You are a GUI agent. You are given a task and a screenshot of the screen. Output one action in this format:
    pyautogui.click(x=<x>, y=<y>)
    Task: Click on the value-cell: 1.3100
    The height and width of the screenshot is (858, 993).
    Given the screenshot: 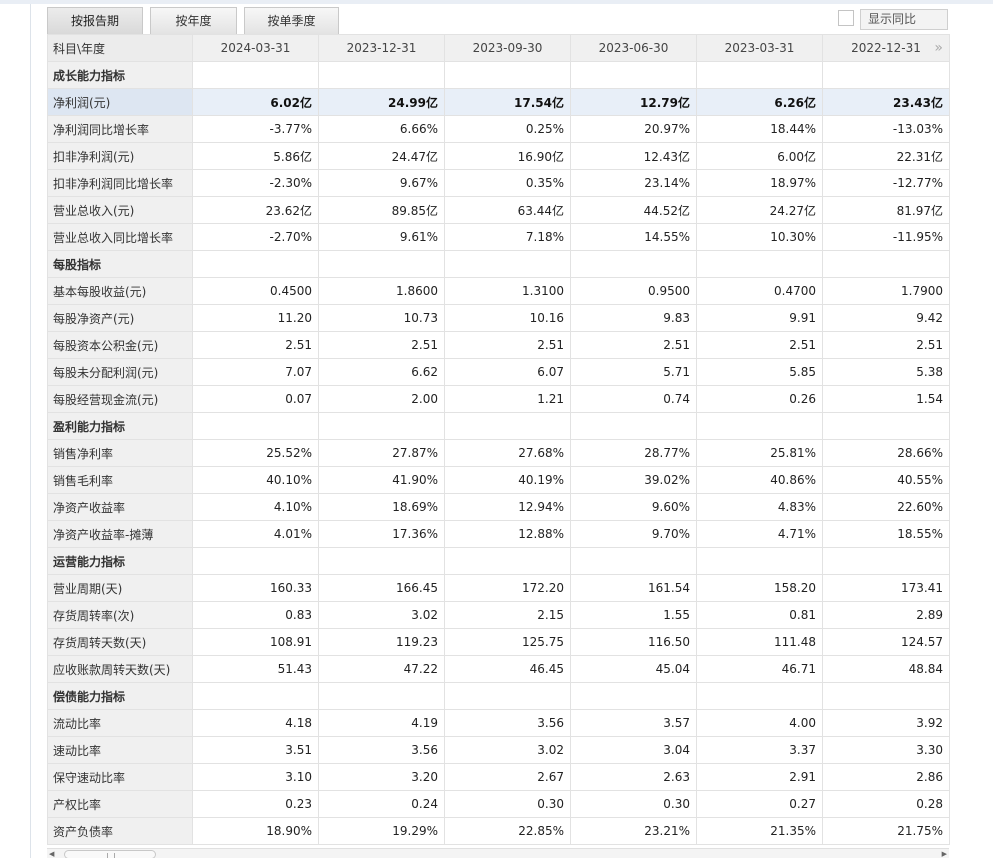 What is the action you would take?
    pyautogui.click(x=507, y=291)
    